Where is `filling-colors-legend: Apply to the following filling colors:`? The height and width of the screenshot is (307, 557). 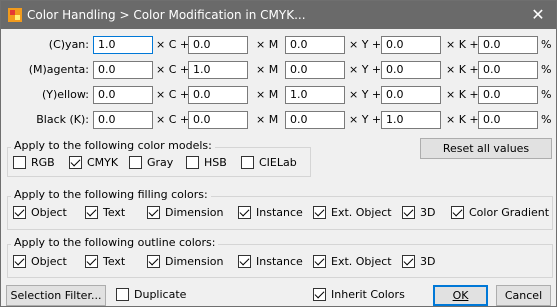
filling-colors-legend: Apply to the following filling colors: is located at coordinates (111, 194).